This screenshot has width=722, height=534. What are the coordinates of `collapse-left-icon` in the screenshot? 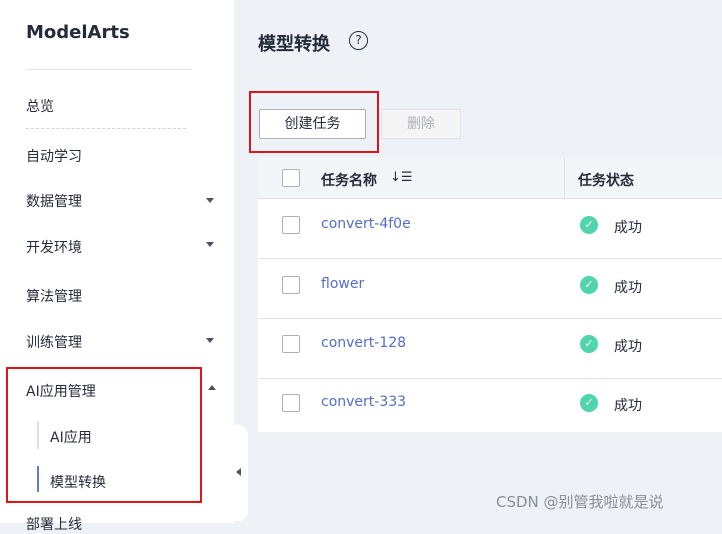 It's located at (238, 472).